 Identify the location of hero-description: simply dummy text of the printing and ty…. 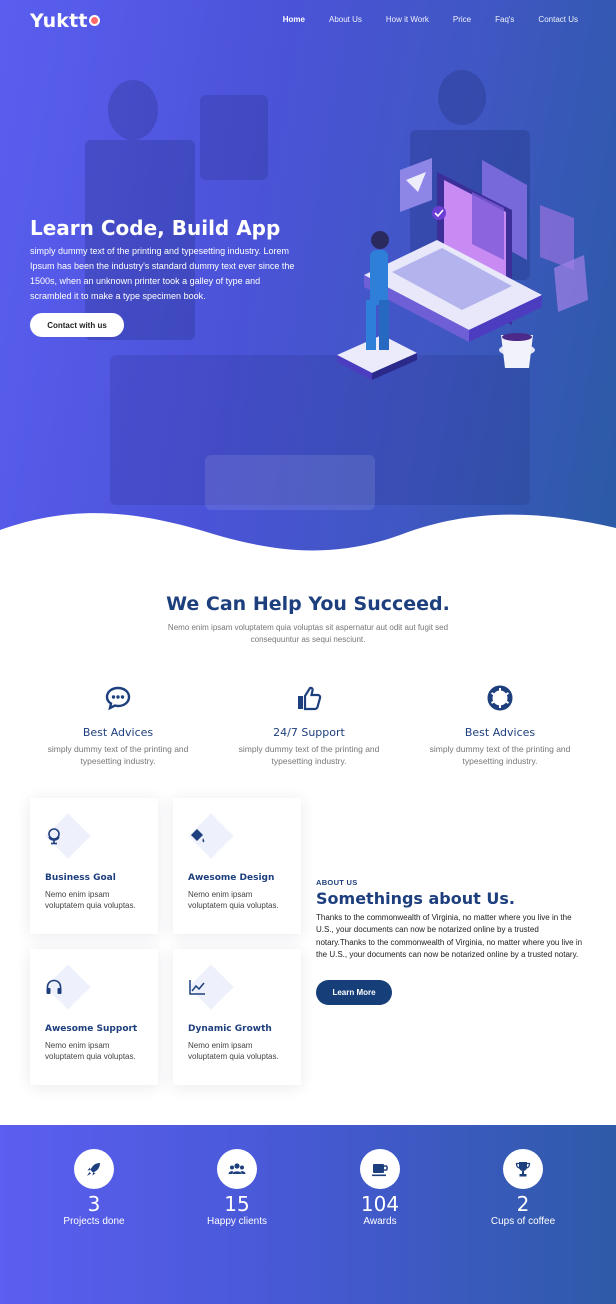
(162, 273).